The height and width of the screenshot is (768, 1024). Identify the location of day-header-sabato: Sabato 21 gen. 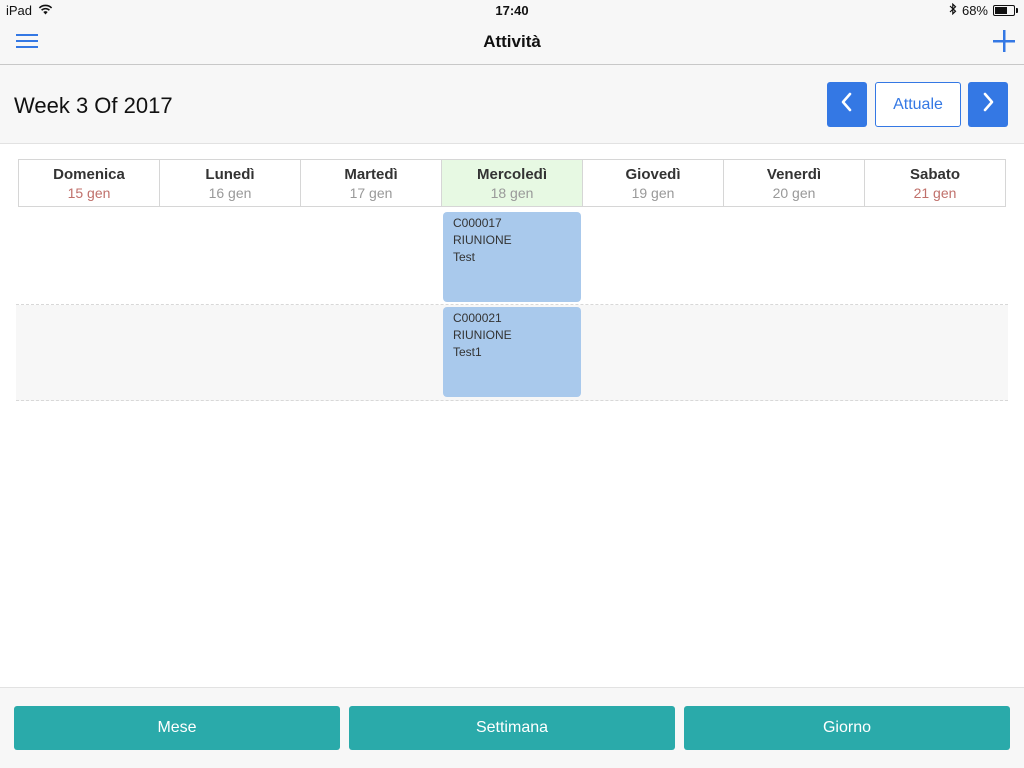
(935, 183).